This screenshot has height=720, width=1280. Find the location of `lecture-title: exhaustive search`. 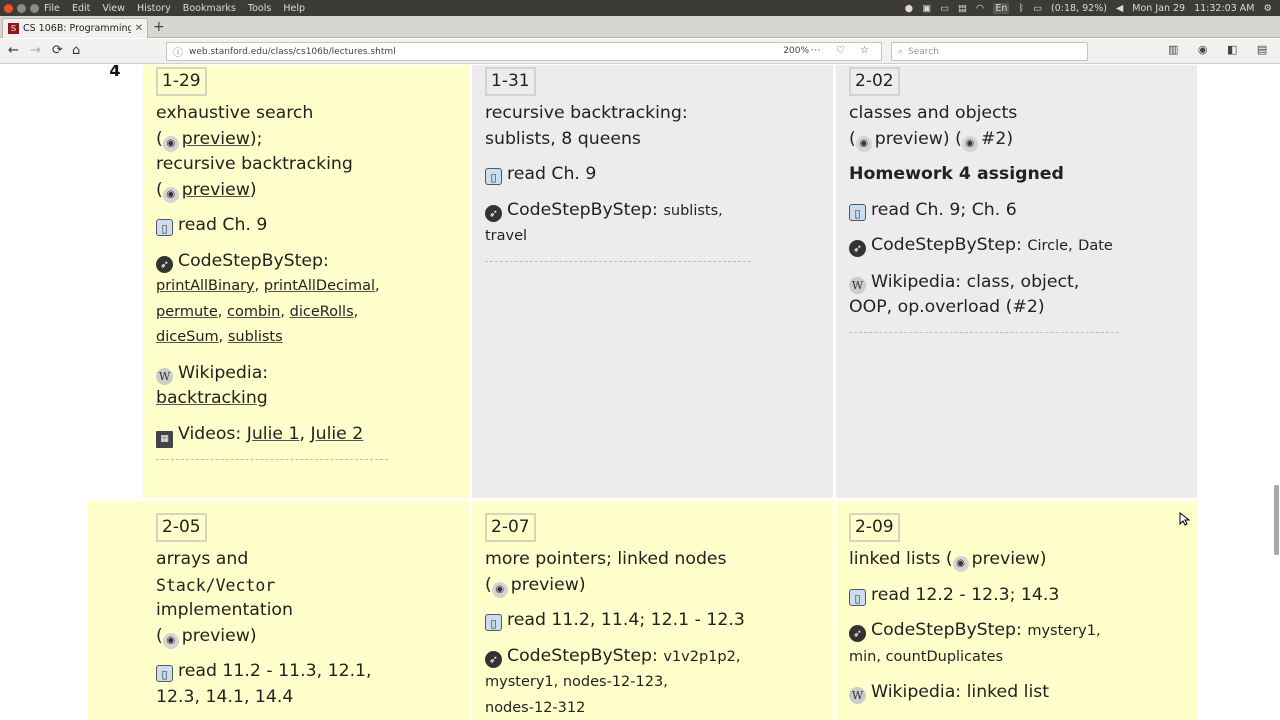

lecture-title: exhaustive search is located at coordinates (235, 113).